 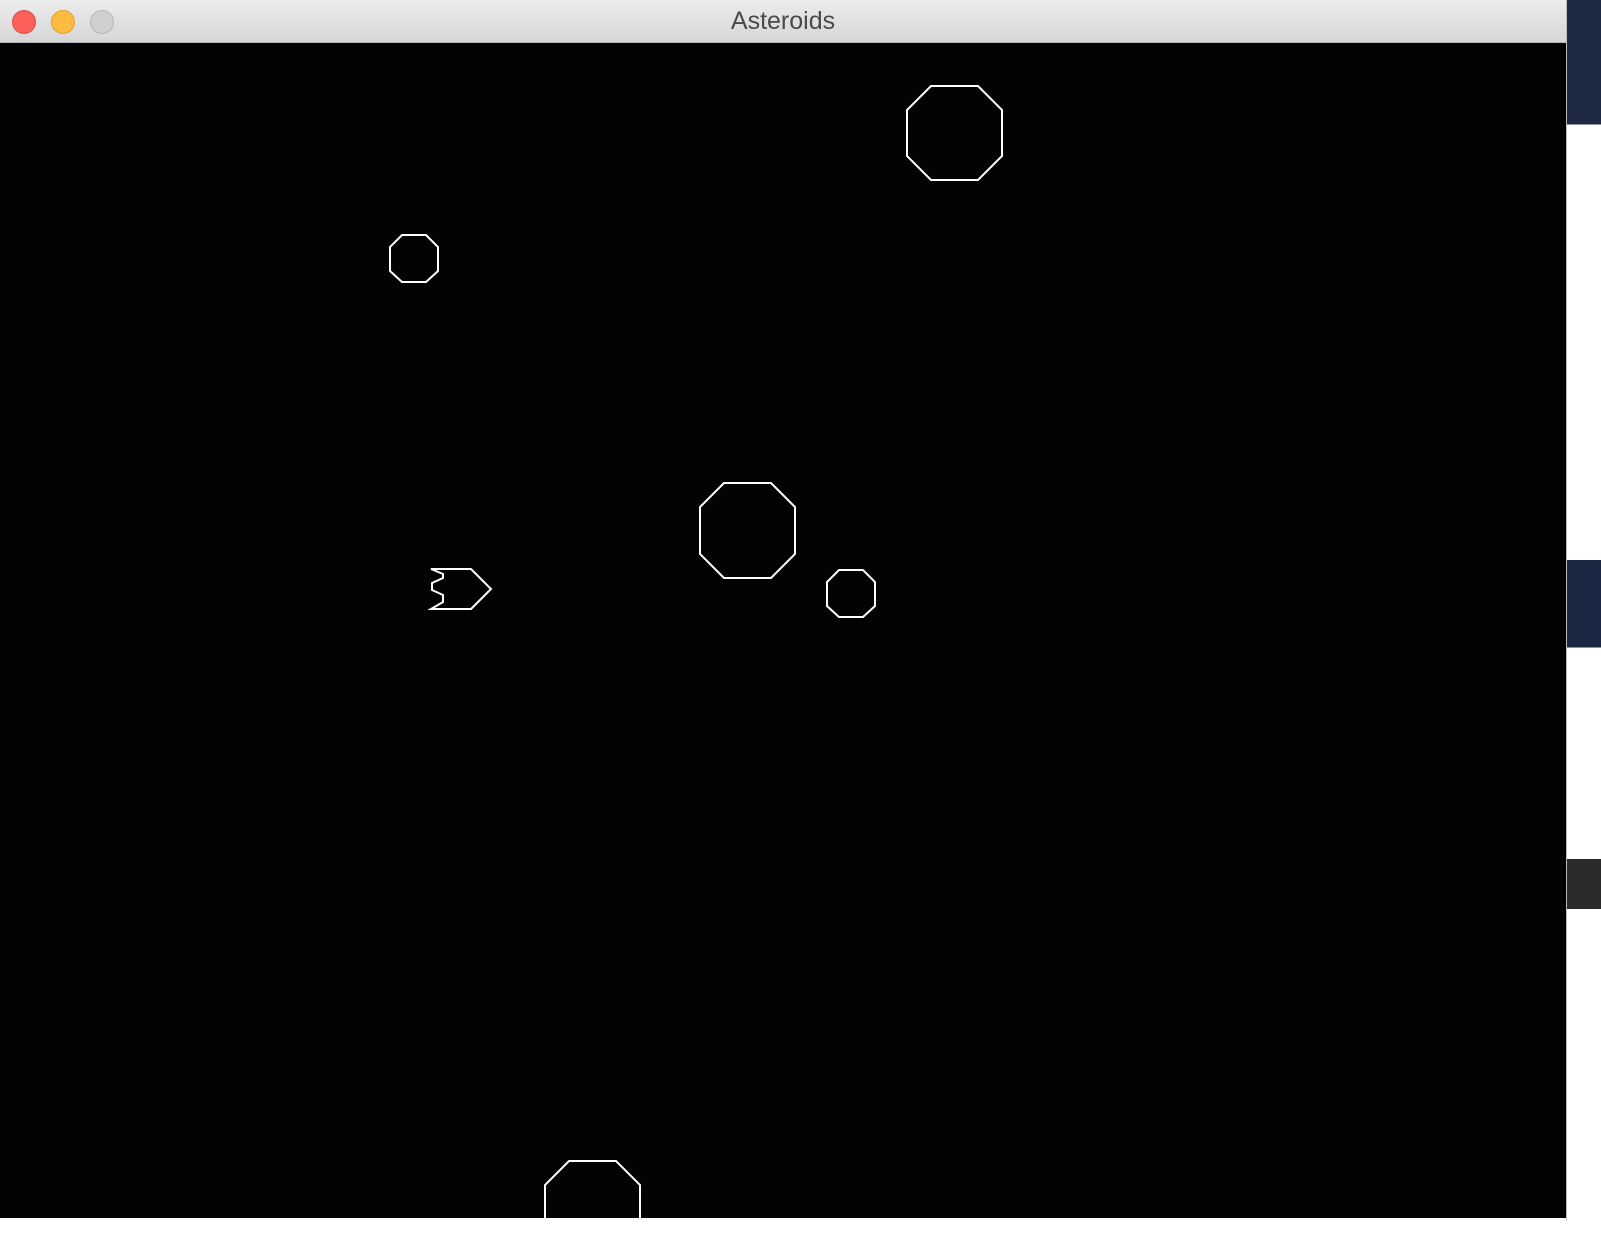 What do you see at coordinates (460, 589) in the screenshot?
I see `player-ship` at bounding box center [460, 589].